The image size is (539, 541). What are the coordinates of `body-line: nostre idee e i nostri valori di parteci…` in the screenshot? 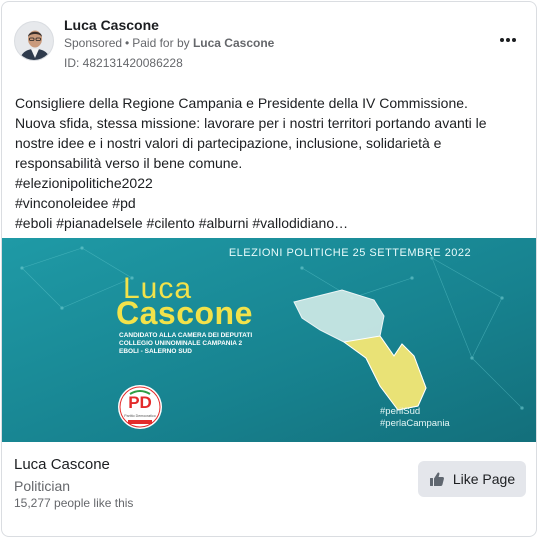 It's located at (228, 143).